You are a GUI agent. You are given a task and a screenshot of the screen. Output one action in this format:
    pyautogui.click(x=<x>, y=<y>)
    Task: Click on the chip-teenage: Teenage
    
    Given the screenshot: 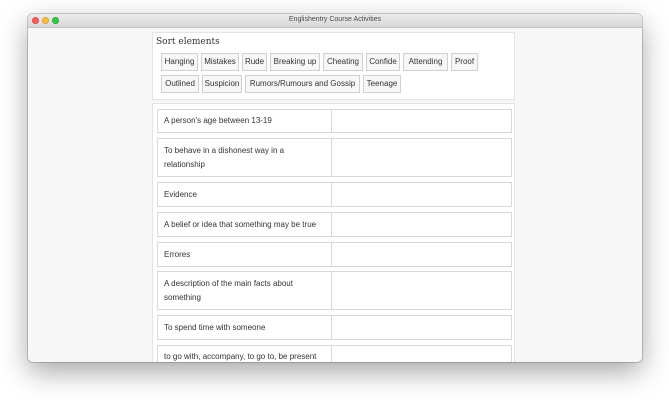 What is the action you would take?
    pyautogui.click(x=382, y=84)
    